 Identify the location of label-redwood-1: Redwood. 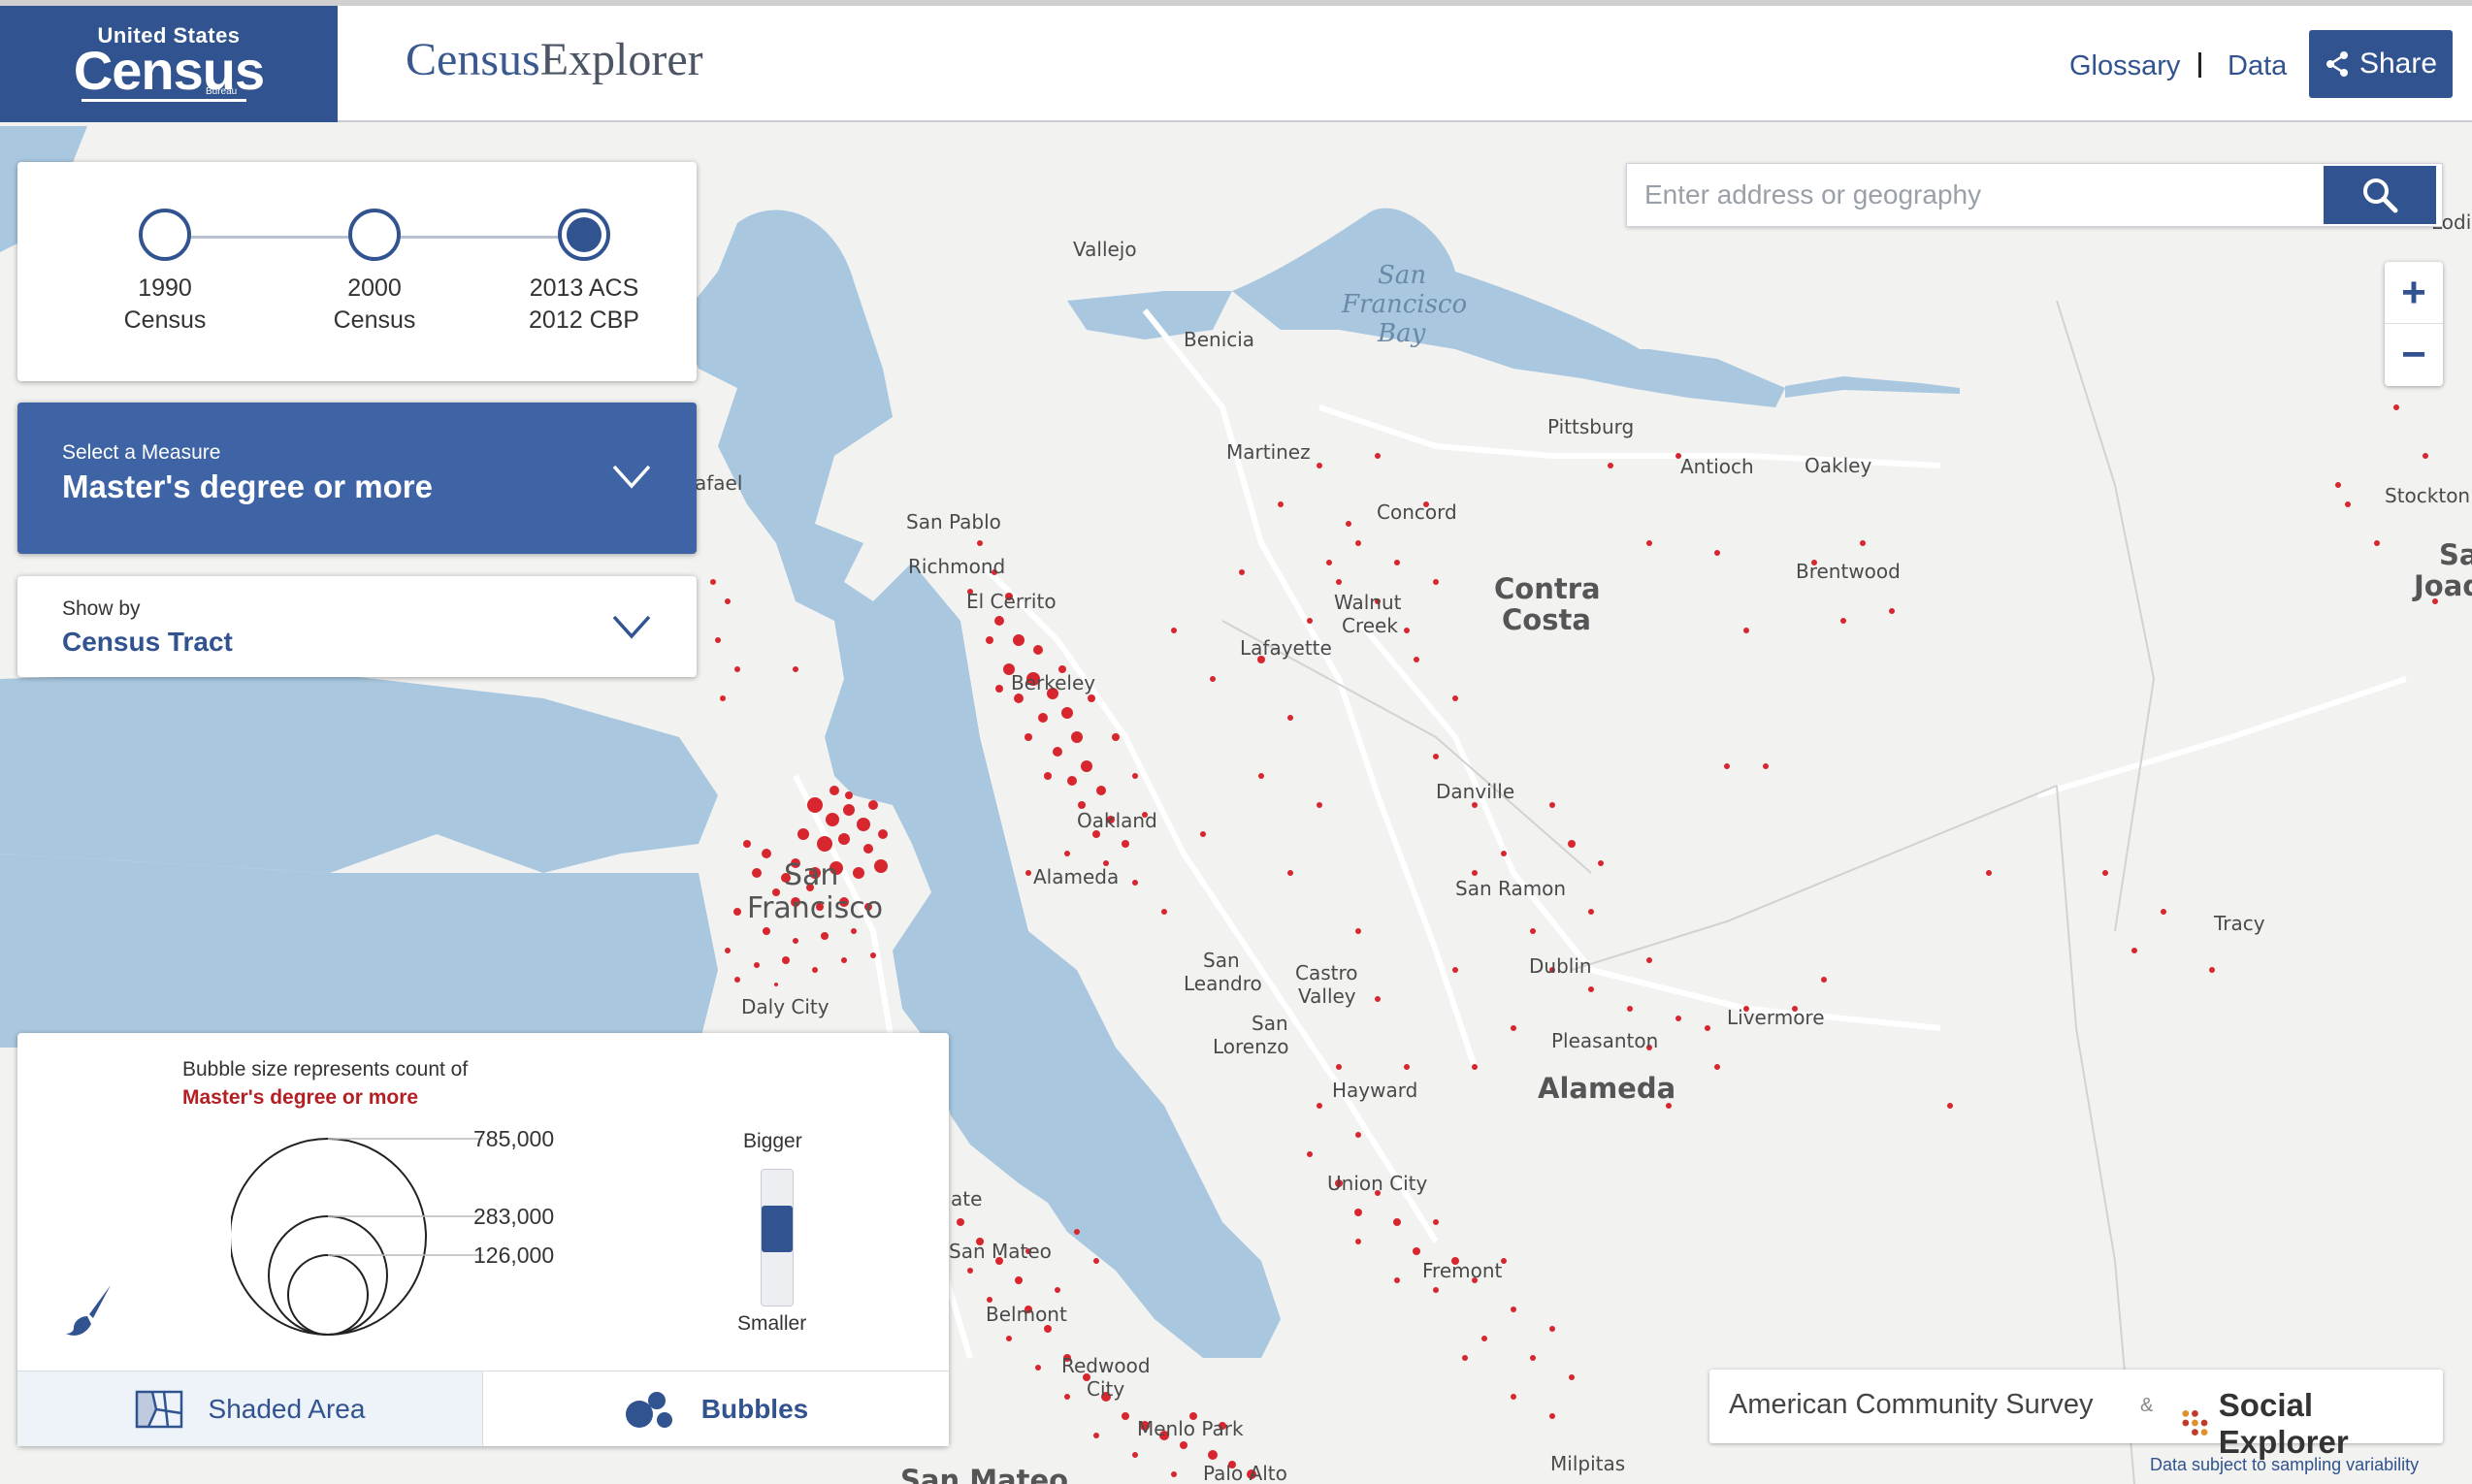
(1106, 1365).